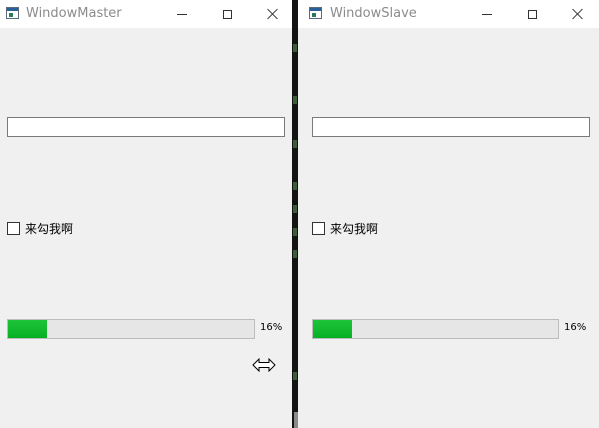  Describe the element at coordinates (373, 13) in the screenshot. I see `window-title: WindowSlave` at that location.